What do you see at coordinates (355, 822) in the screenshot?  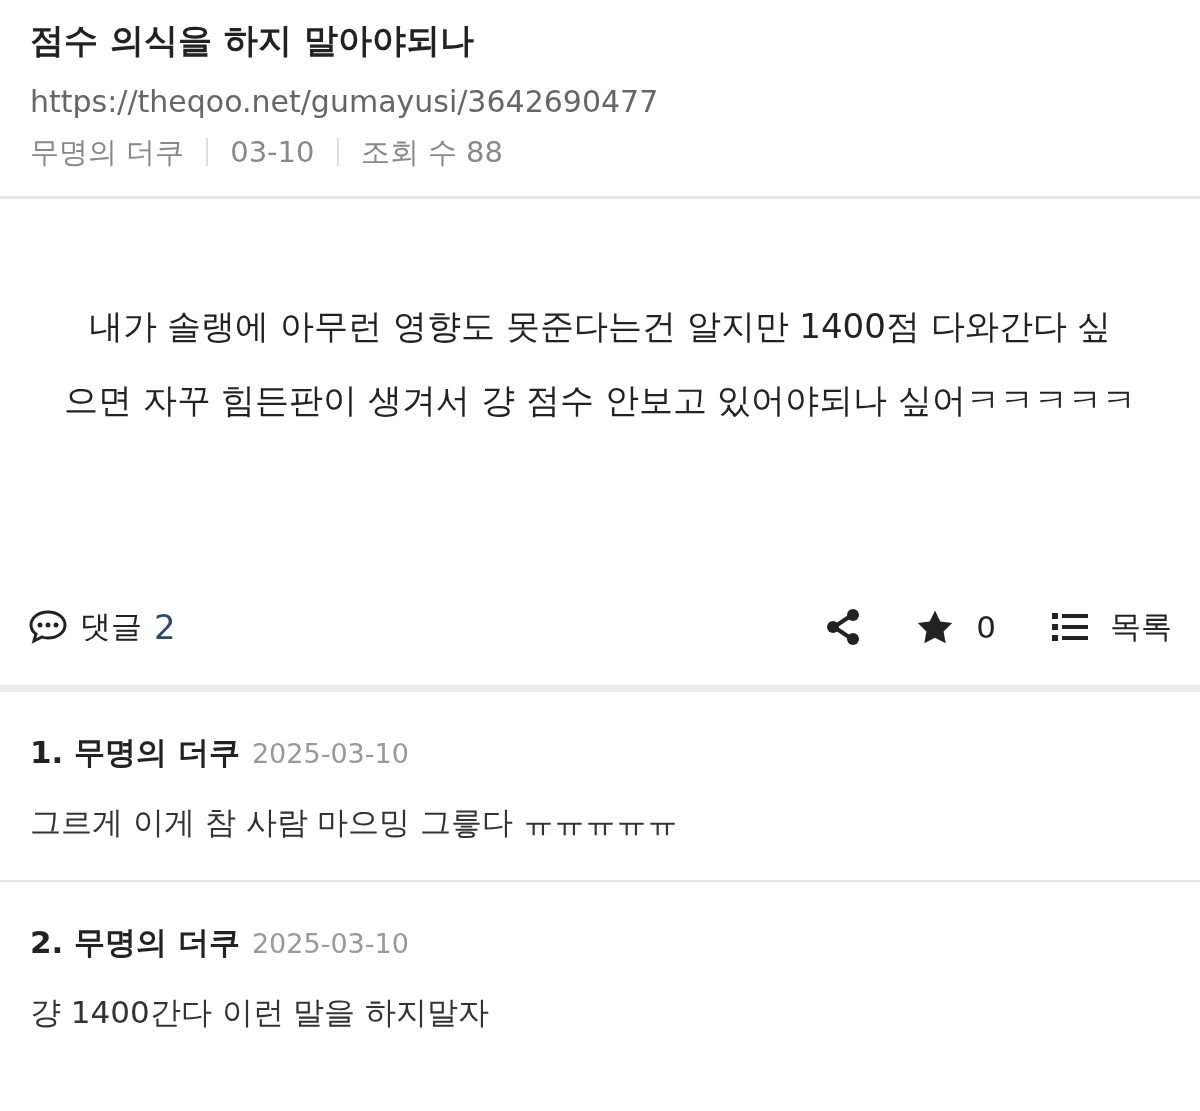 I see `comment-text: 그르게 이게 참 사람 마으밍 그릏다 ㅠㅠㅠㅠㅠ` at bounding box center [355, 822].